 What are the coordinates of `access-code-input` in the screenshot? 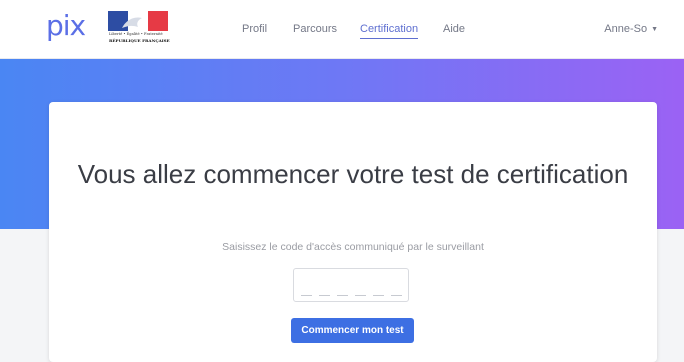 It's located at (351, 285).